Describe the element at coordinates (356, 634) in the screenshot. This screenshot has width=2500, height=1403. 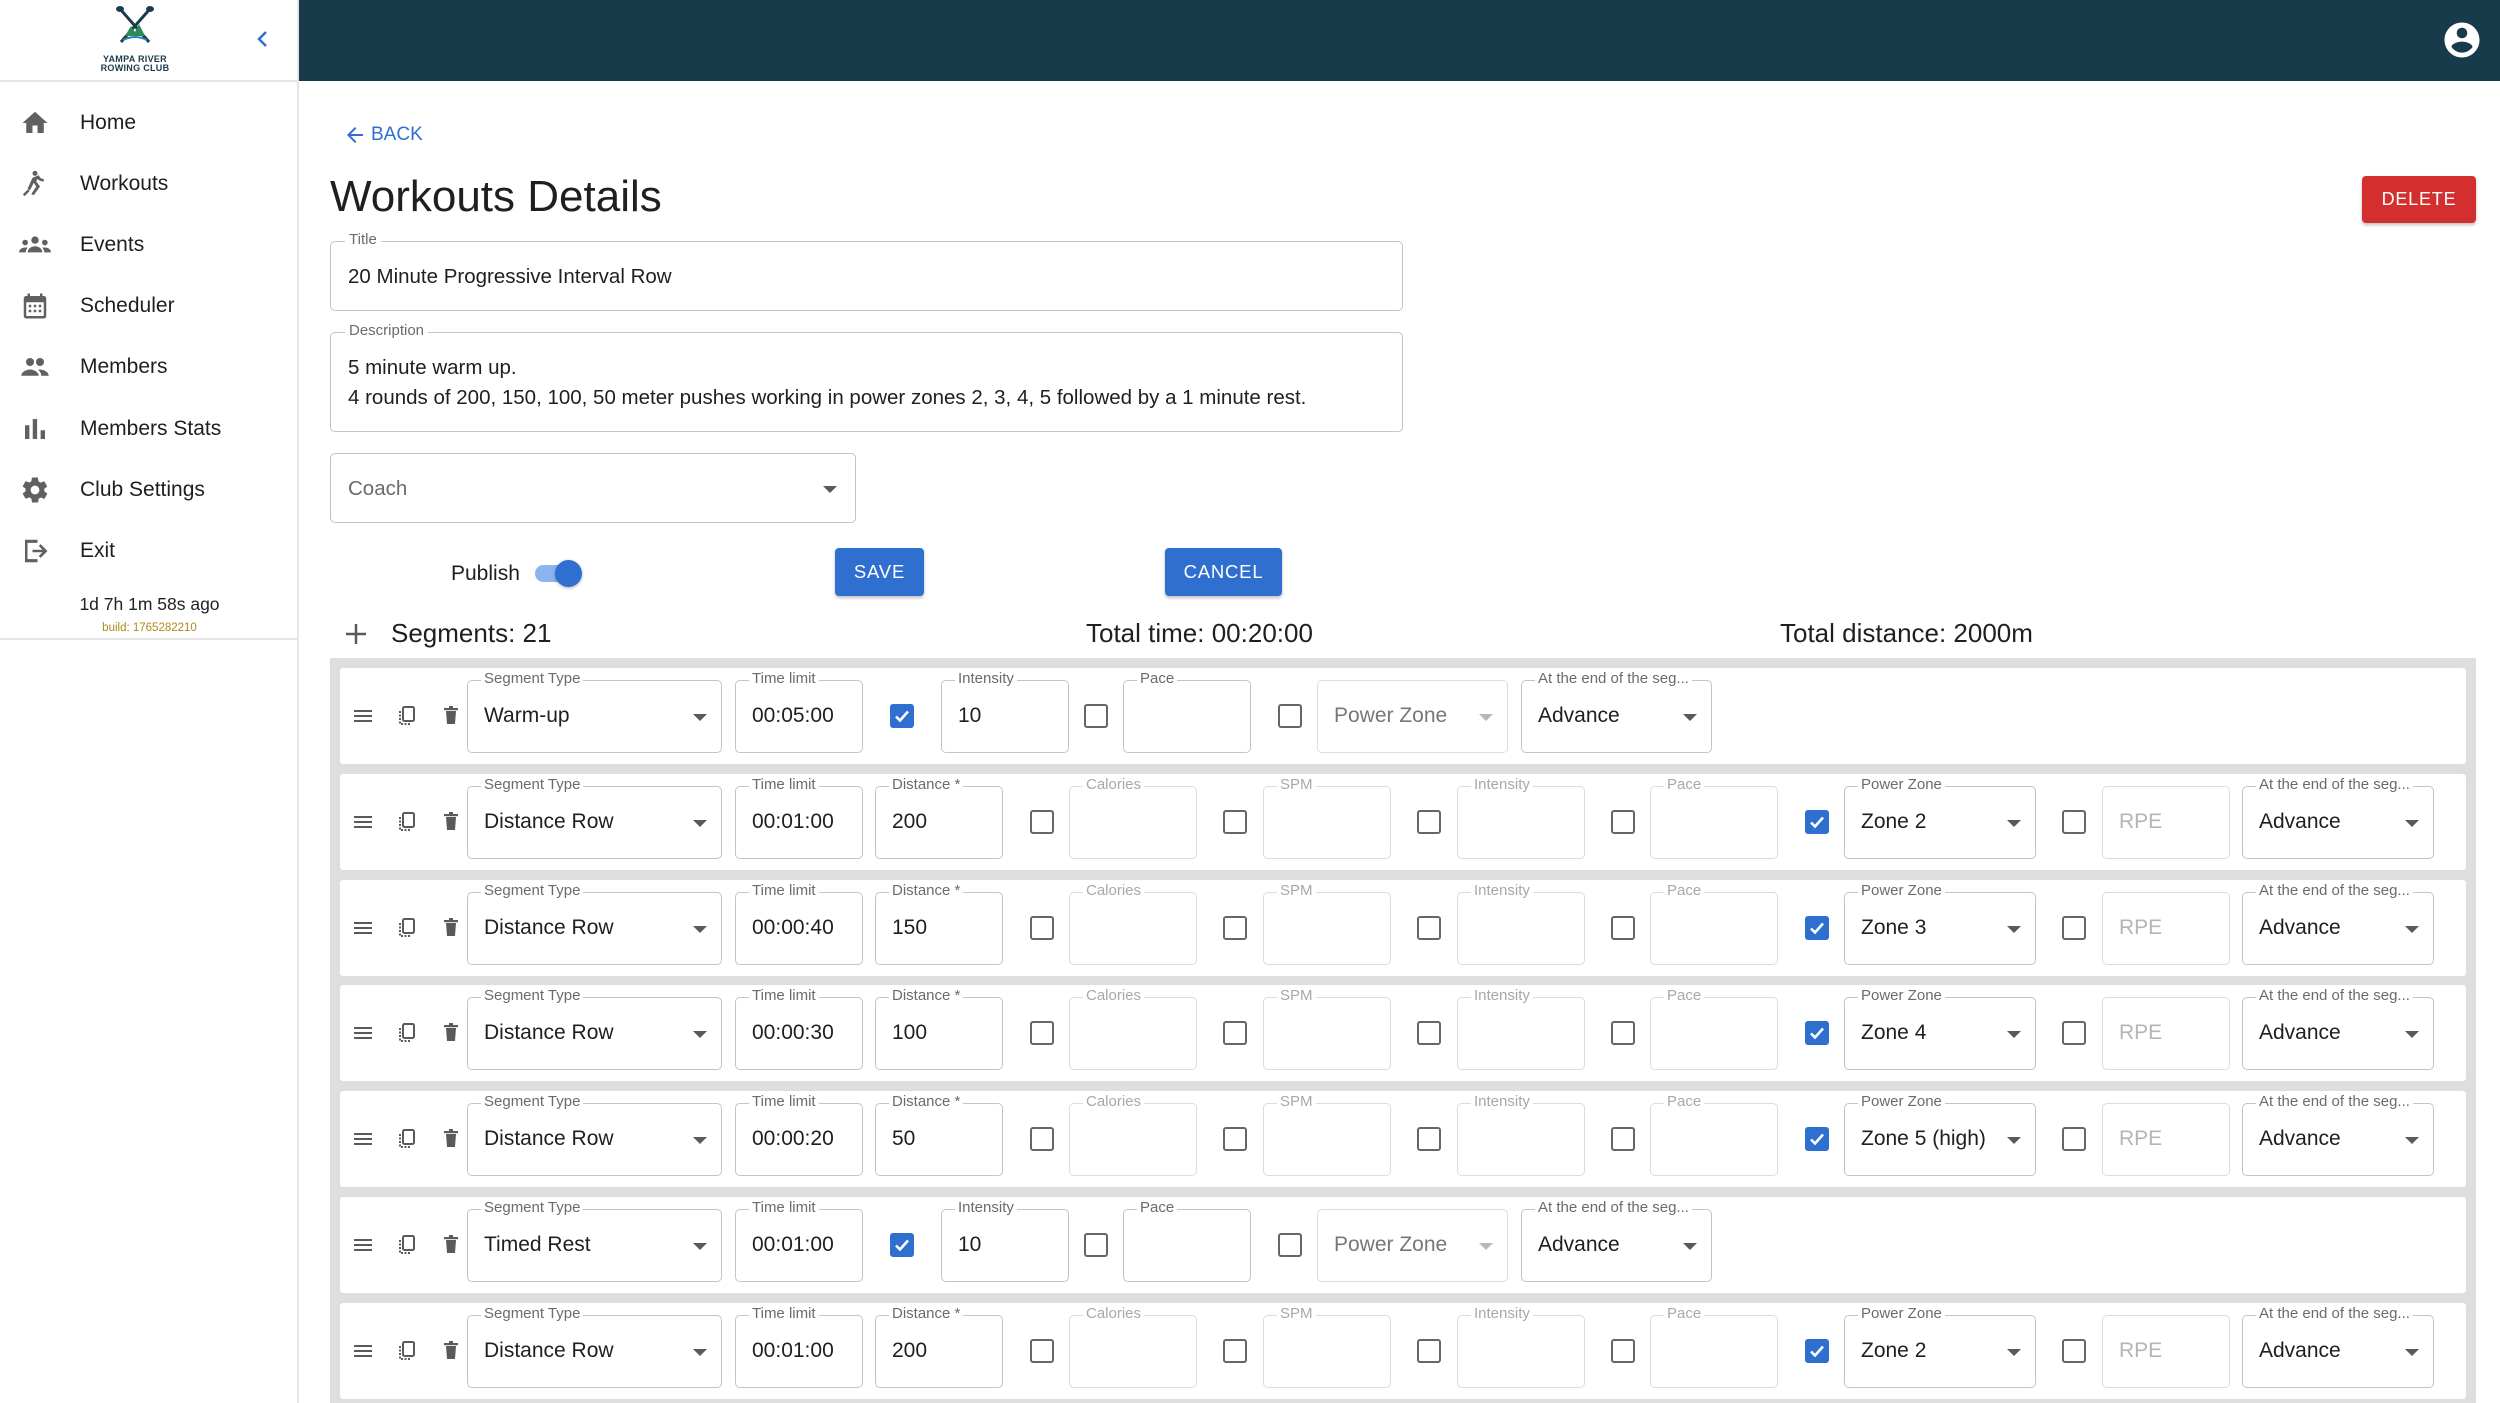
I see `add-segment-button` at that location.